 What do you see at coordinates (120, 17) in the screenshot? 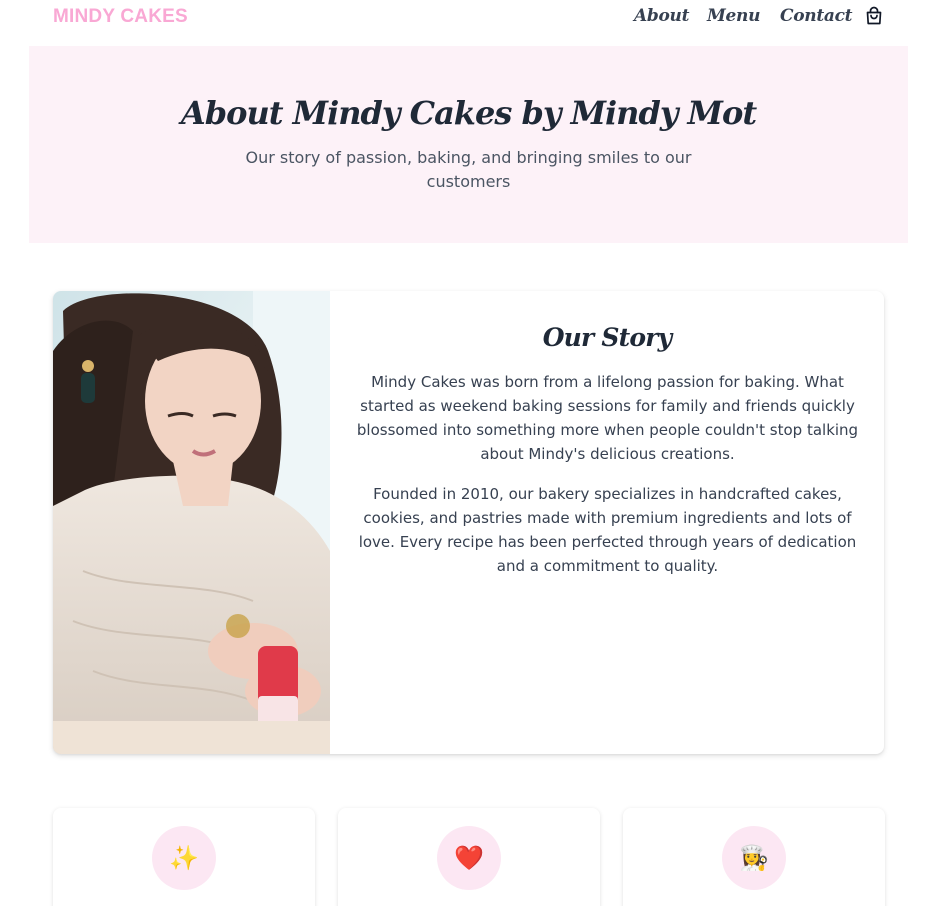
I see `brand-logo: MINDY CAKES` at bounding box center [120, 17].